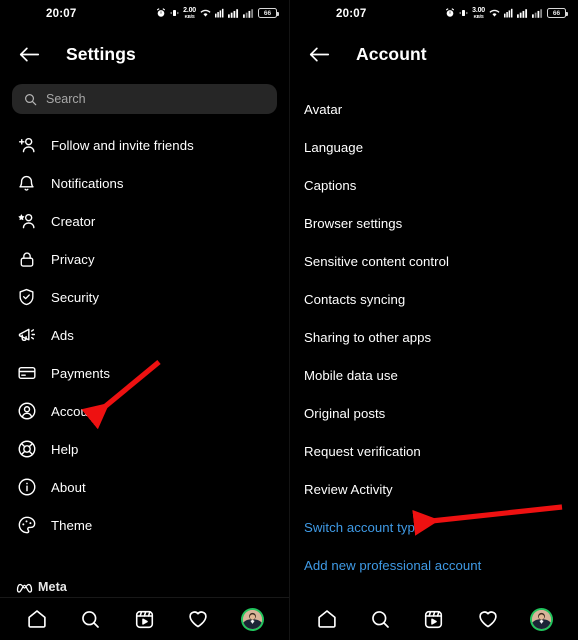 The height and width of the screenshot is (640, 578). Describe the element at coordinates (73, 259) in the screenshot. I see `sidebar-item-label: Privacy` at that location.